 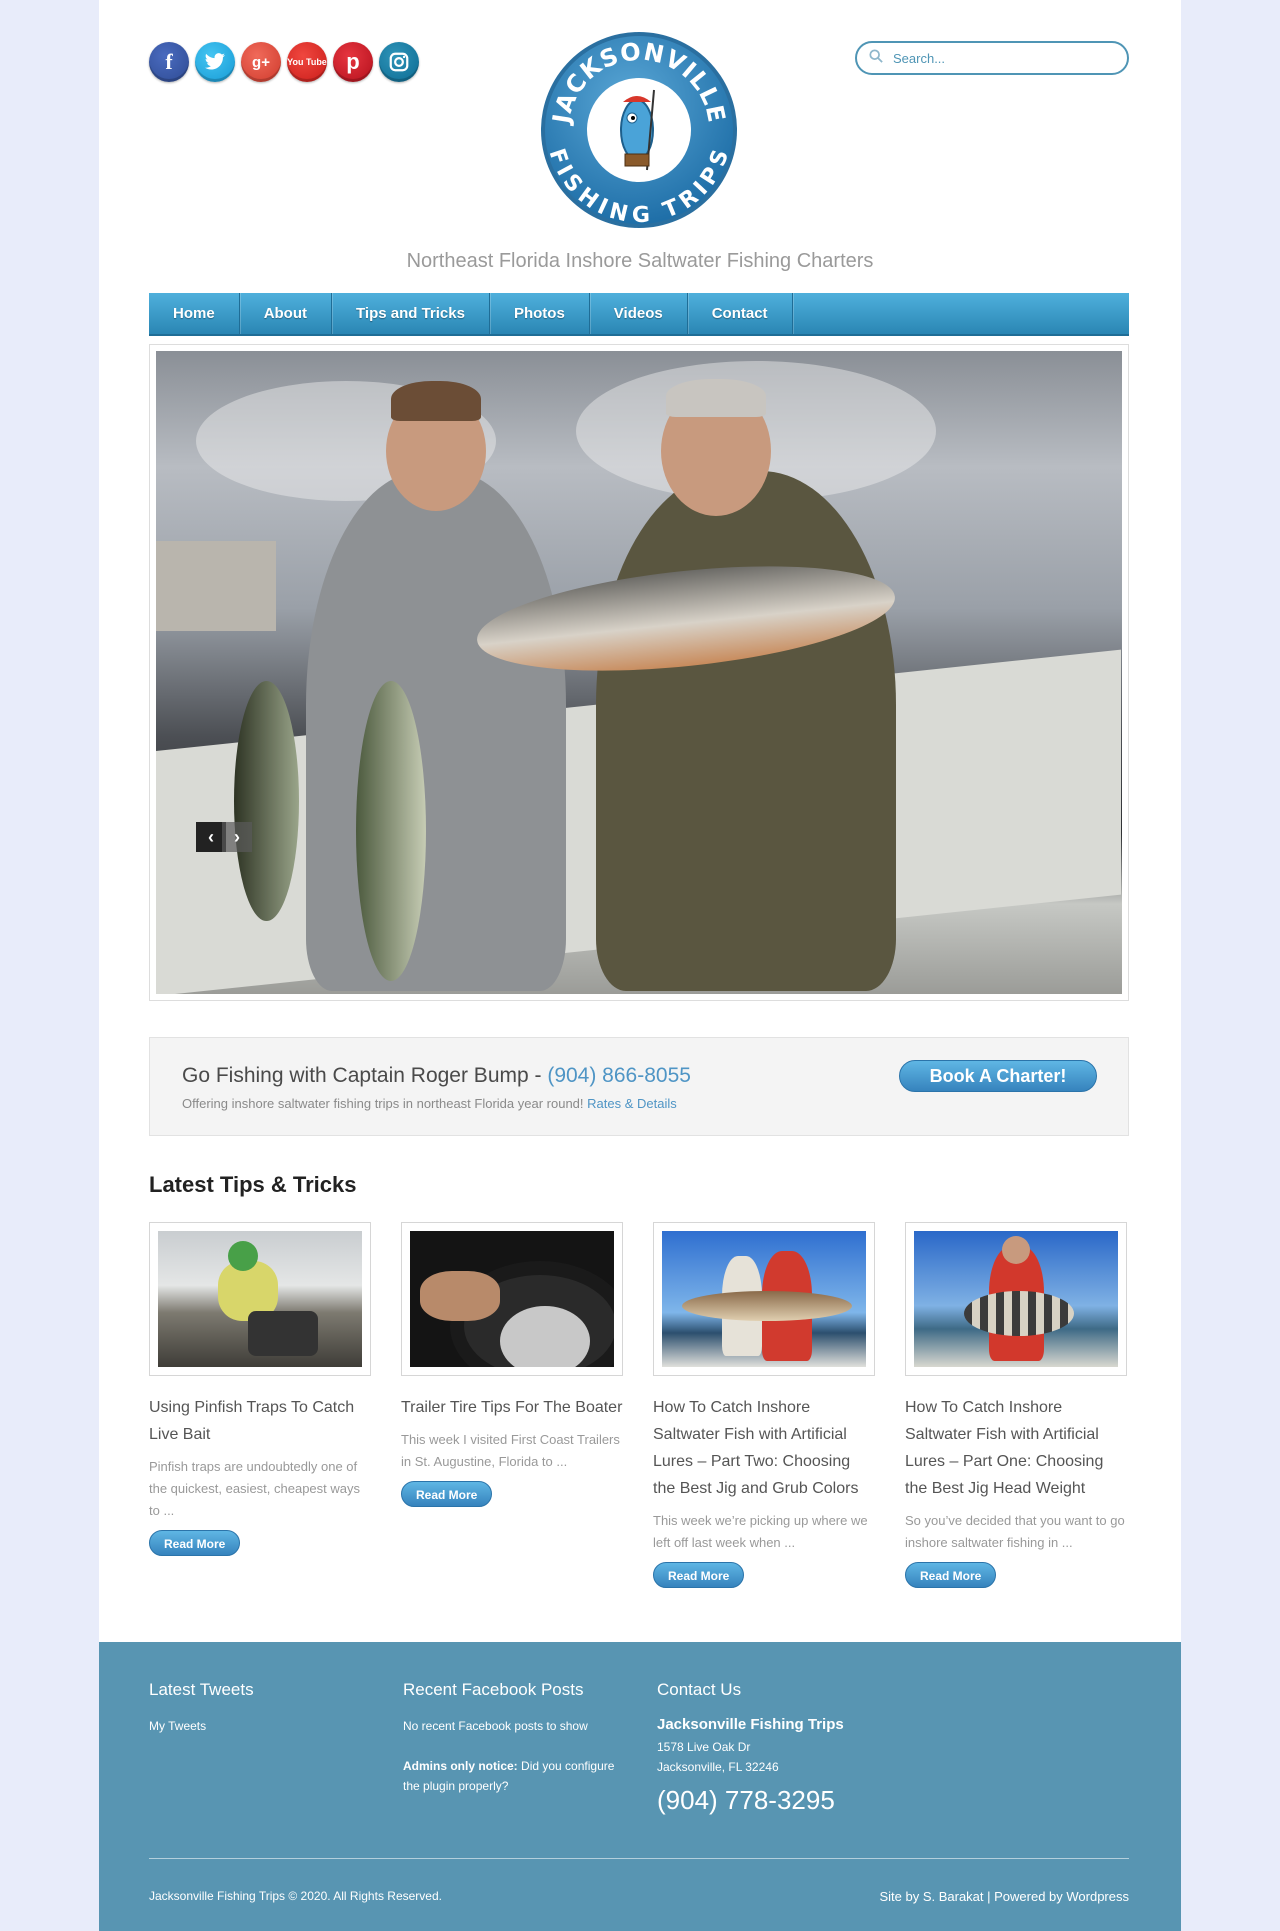 What do you see at coordinates (201, 1689) in the screenshot?
I see `footer-tweets-title: Latest Tweets` at bounding box center [201, 1689].